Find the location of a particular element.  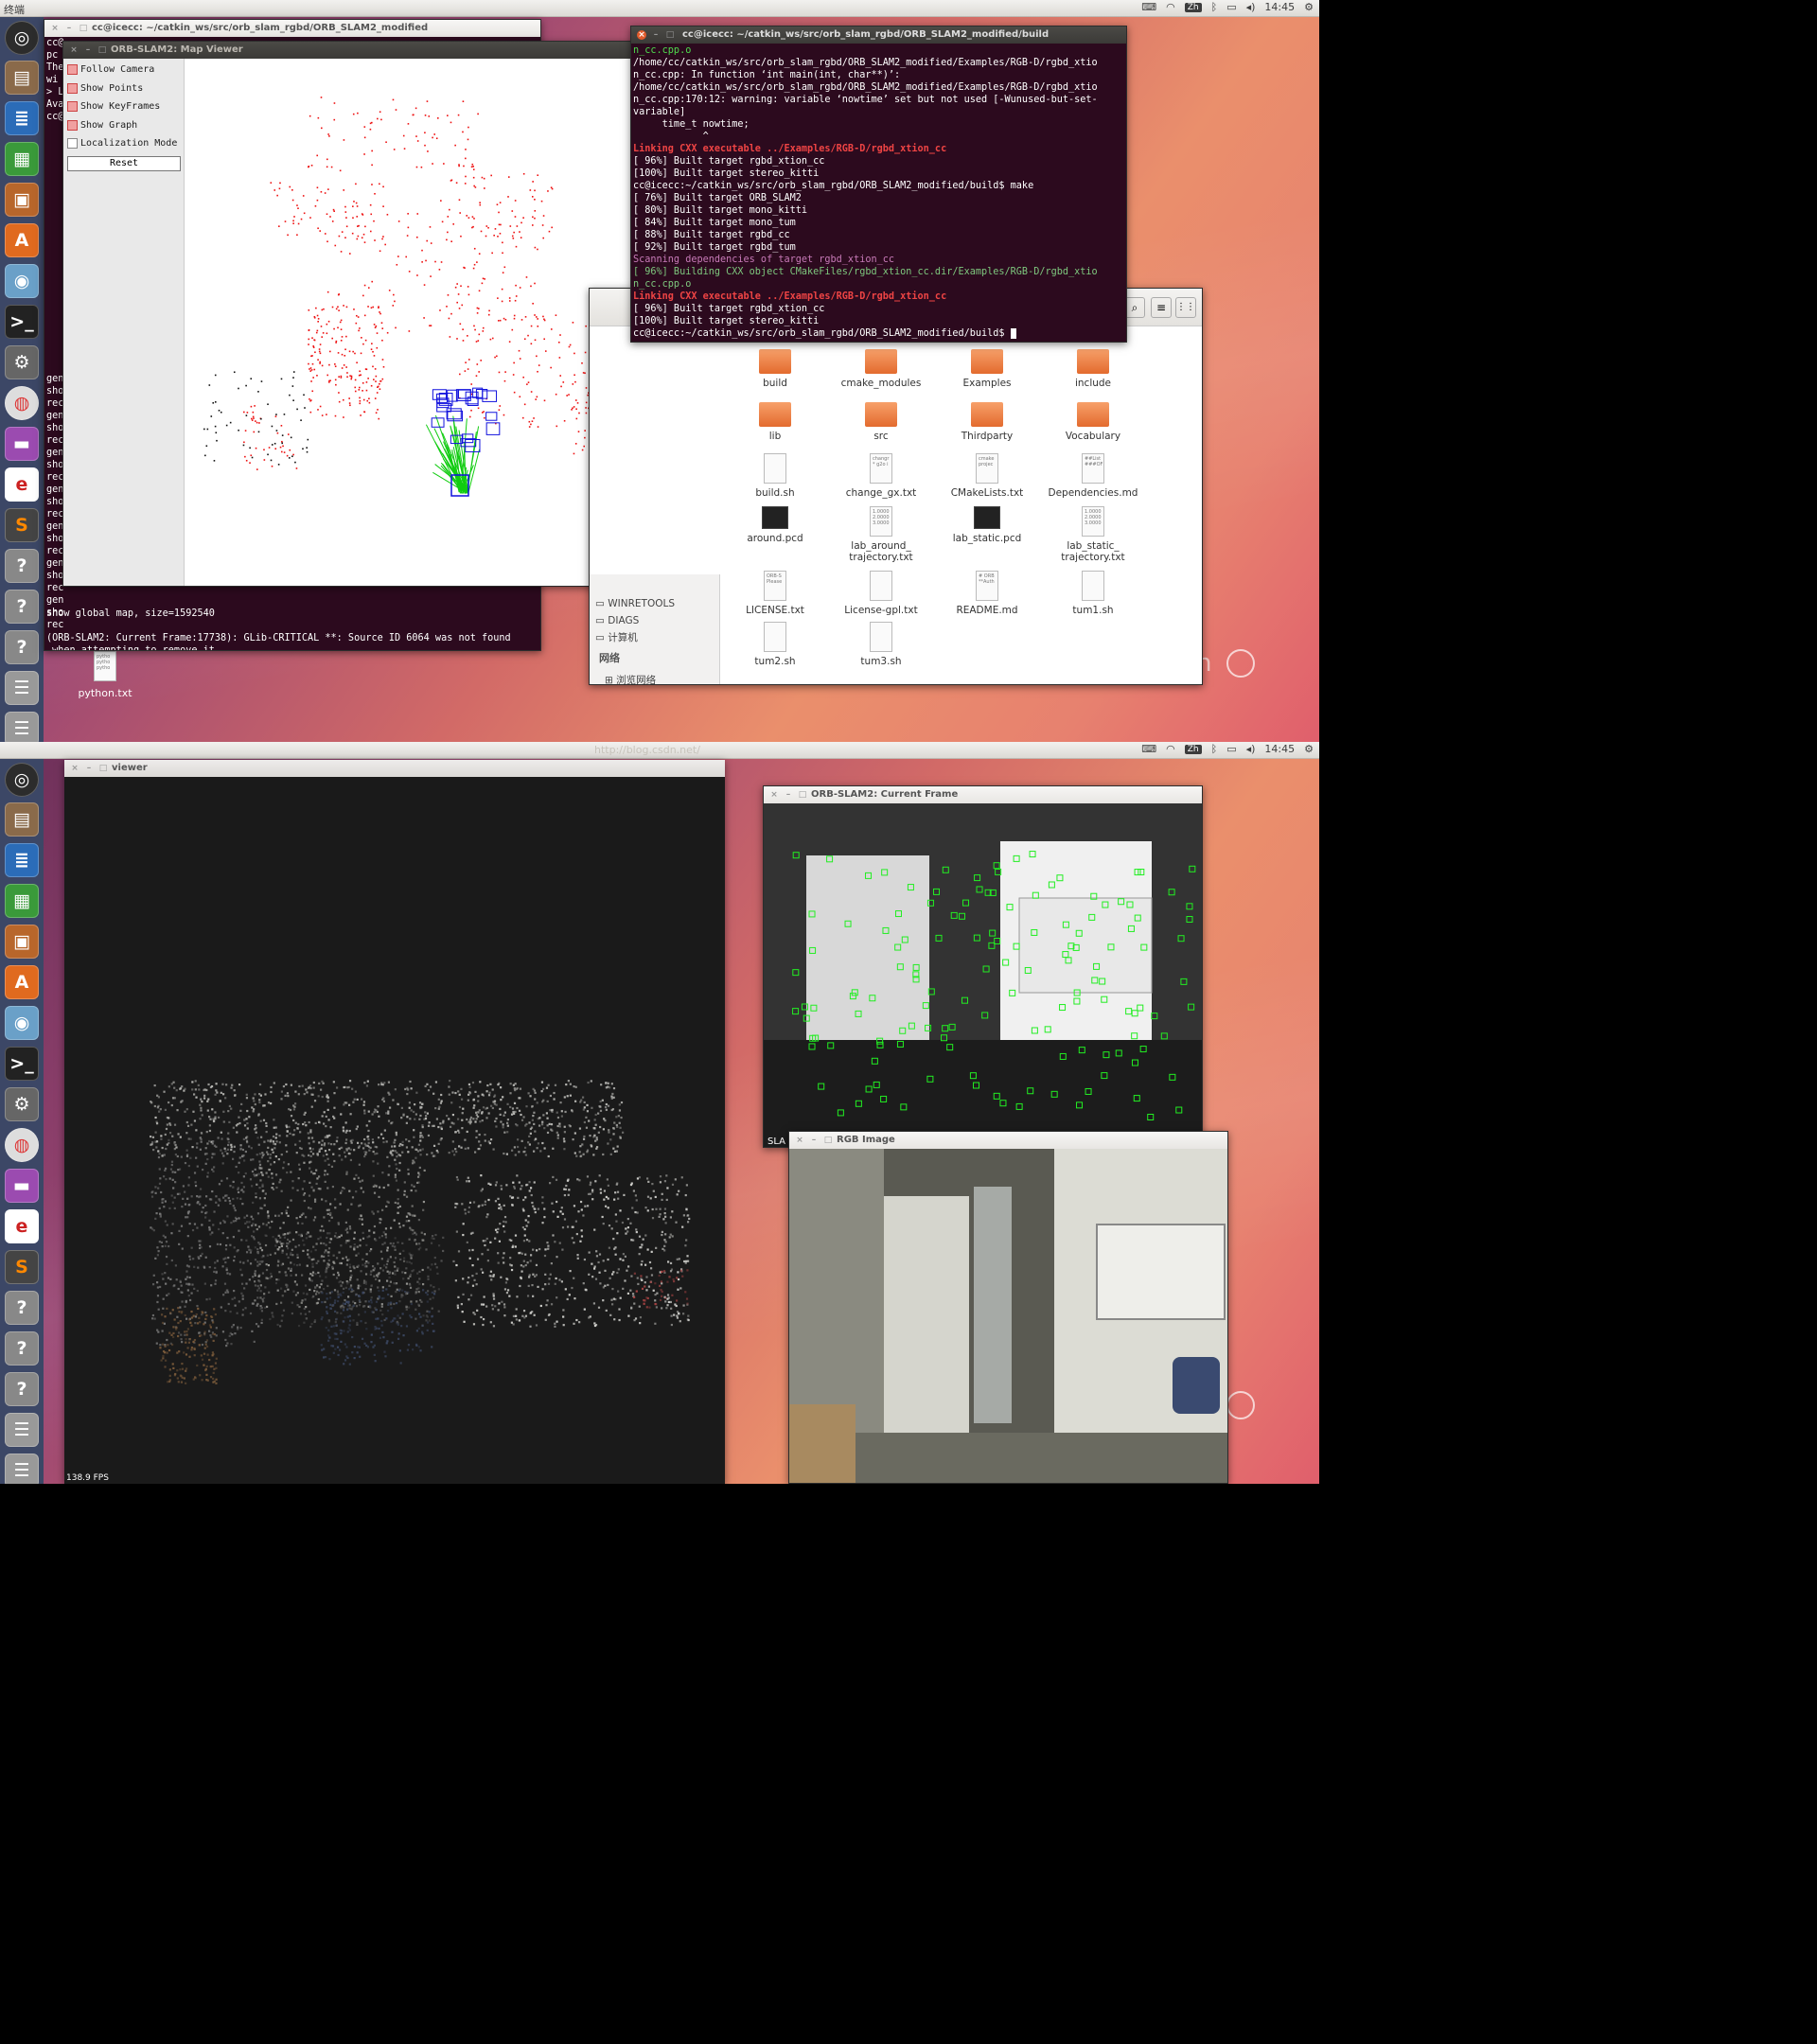

option-localization-mode: Localization Mode is located at coordinates (122, 143).